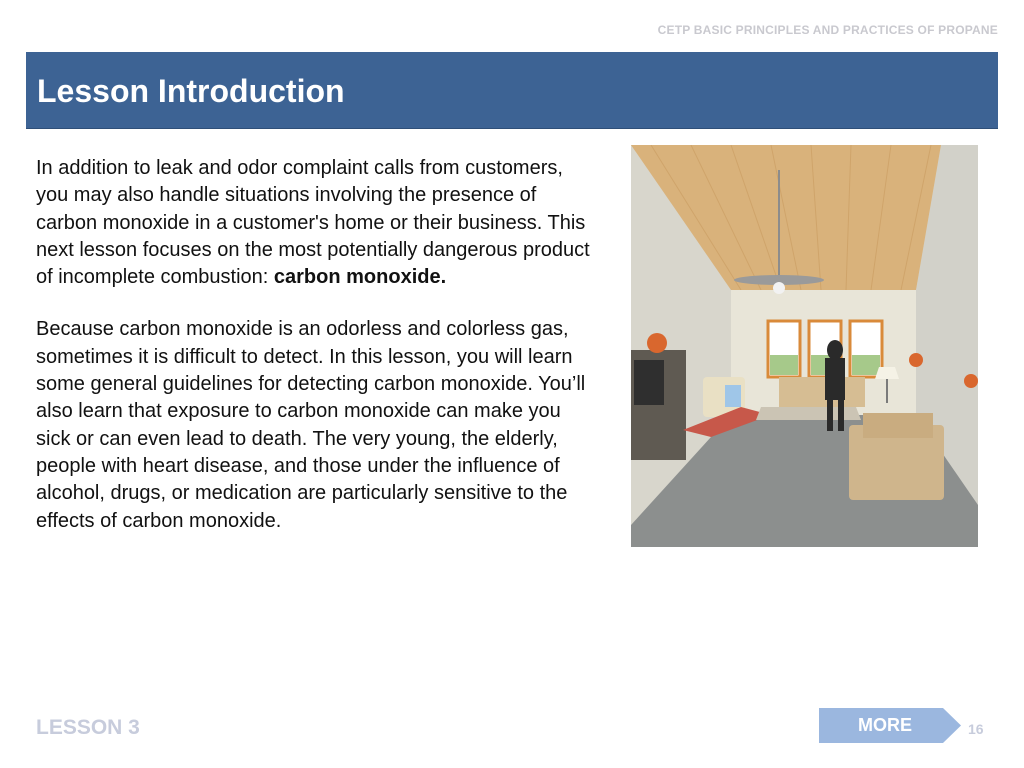  What do you see at coordinates (88, 727) in the screenshot?
I see `lesson-label: LESSON 3` at bounding box center [88, 727].